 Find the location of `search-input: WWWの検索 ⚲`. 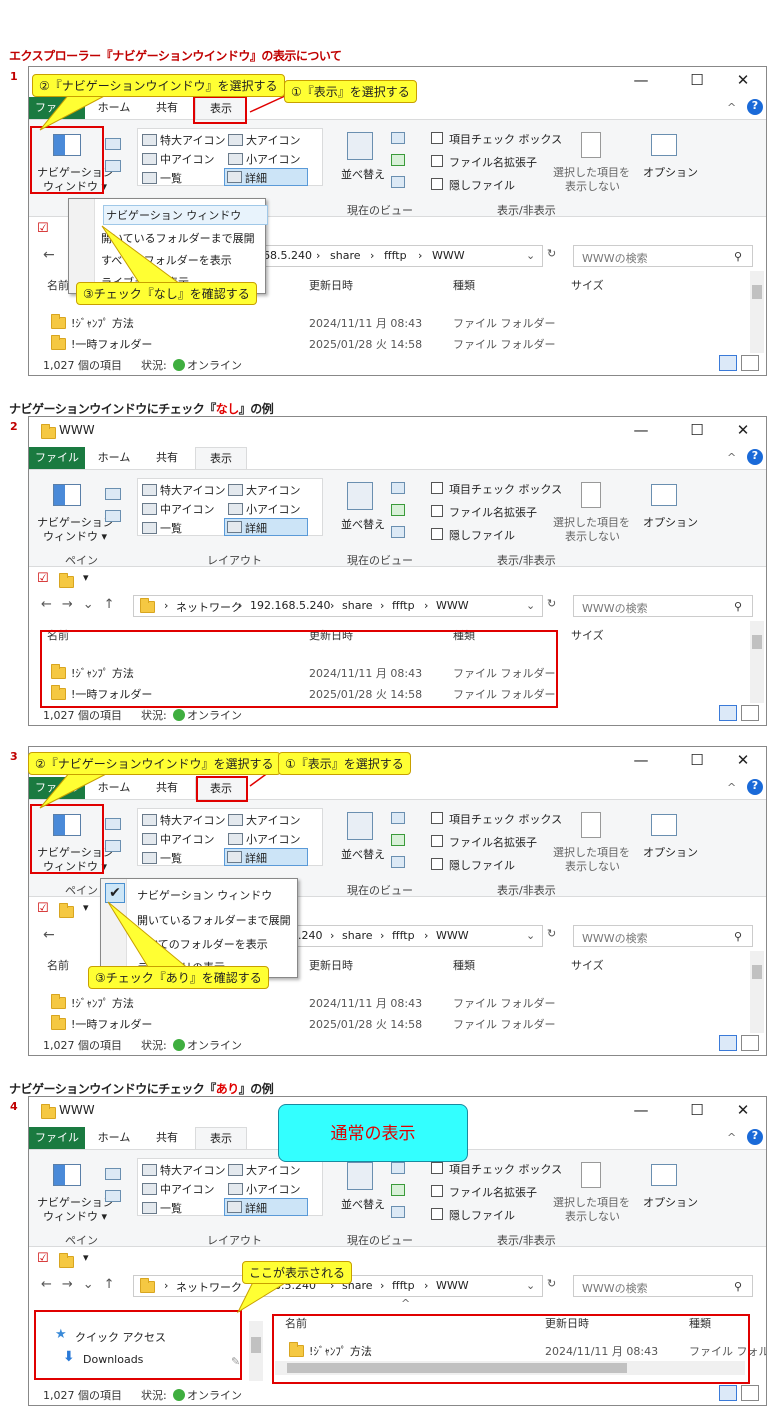

search-input: WWWの検索 ⚲ is located at coordinates (663, 606).